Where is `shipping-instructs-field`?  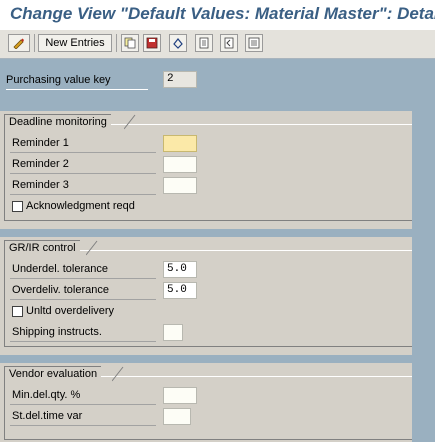 shipping-instructs-field is located at coordinates (173, 332).